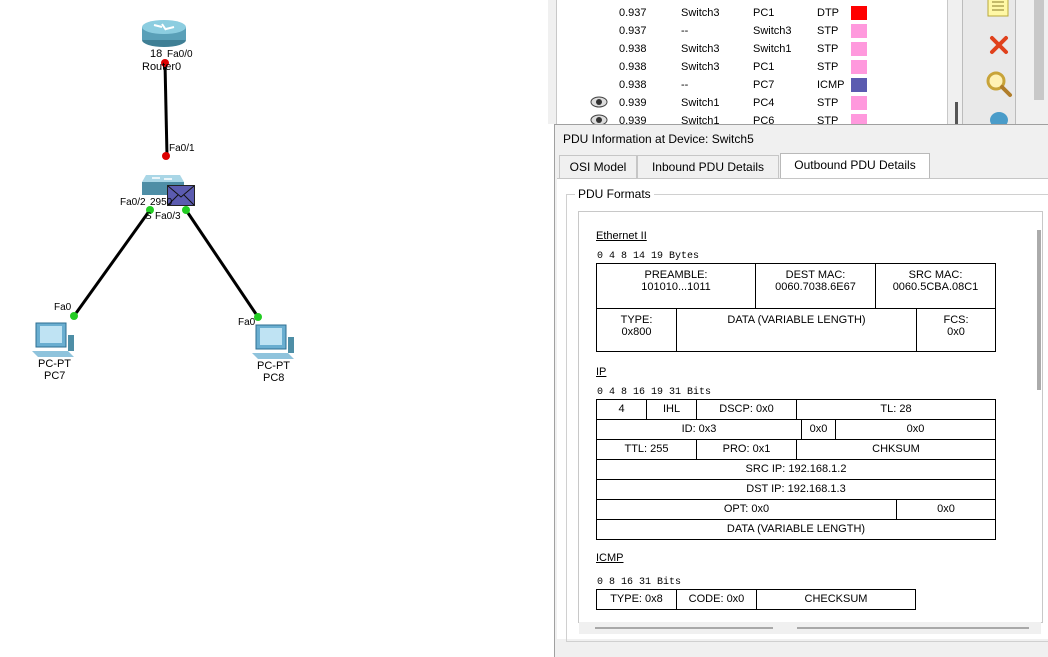 Image resolution: width=1048 pixels, height=657 pixels. I want to click on ip-options-value: OPT: 0x0, so click(746, 509).